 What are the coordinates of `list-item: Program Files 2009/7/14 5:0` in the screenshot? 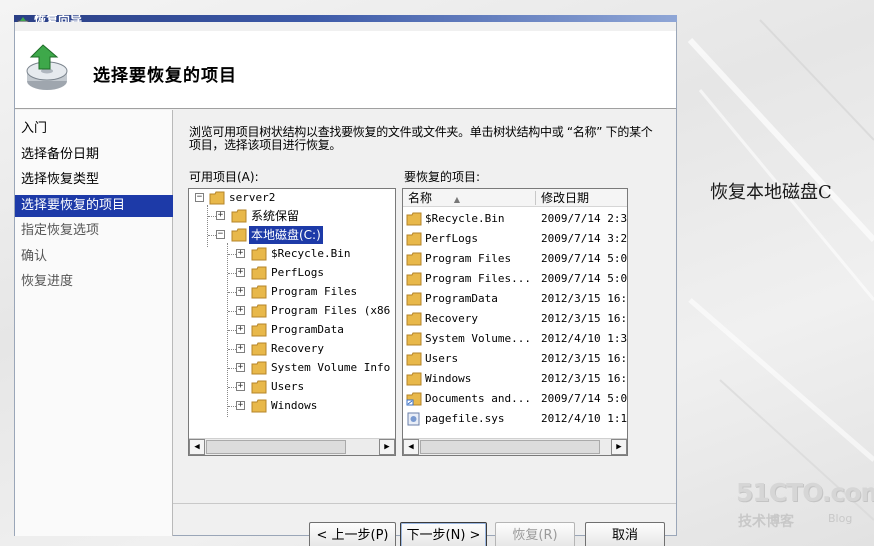 It's located at (515, 259).